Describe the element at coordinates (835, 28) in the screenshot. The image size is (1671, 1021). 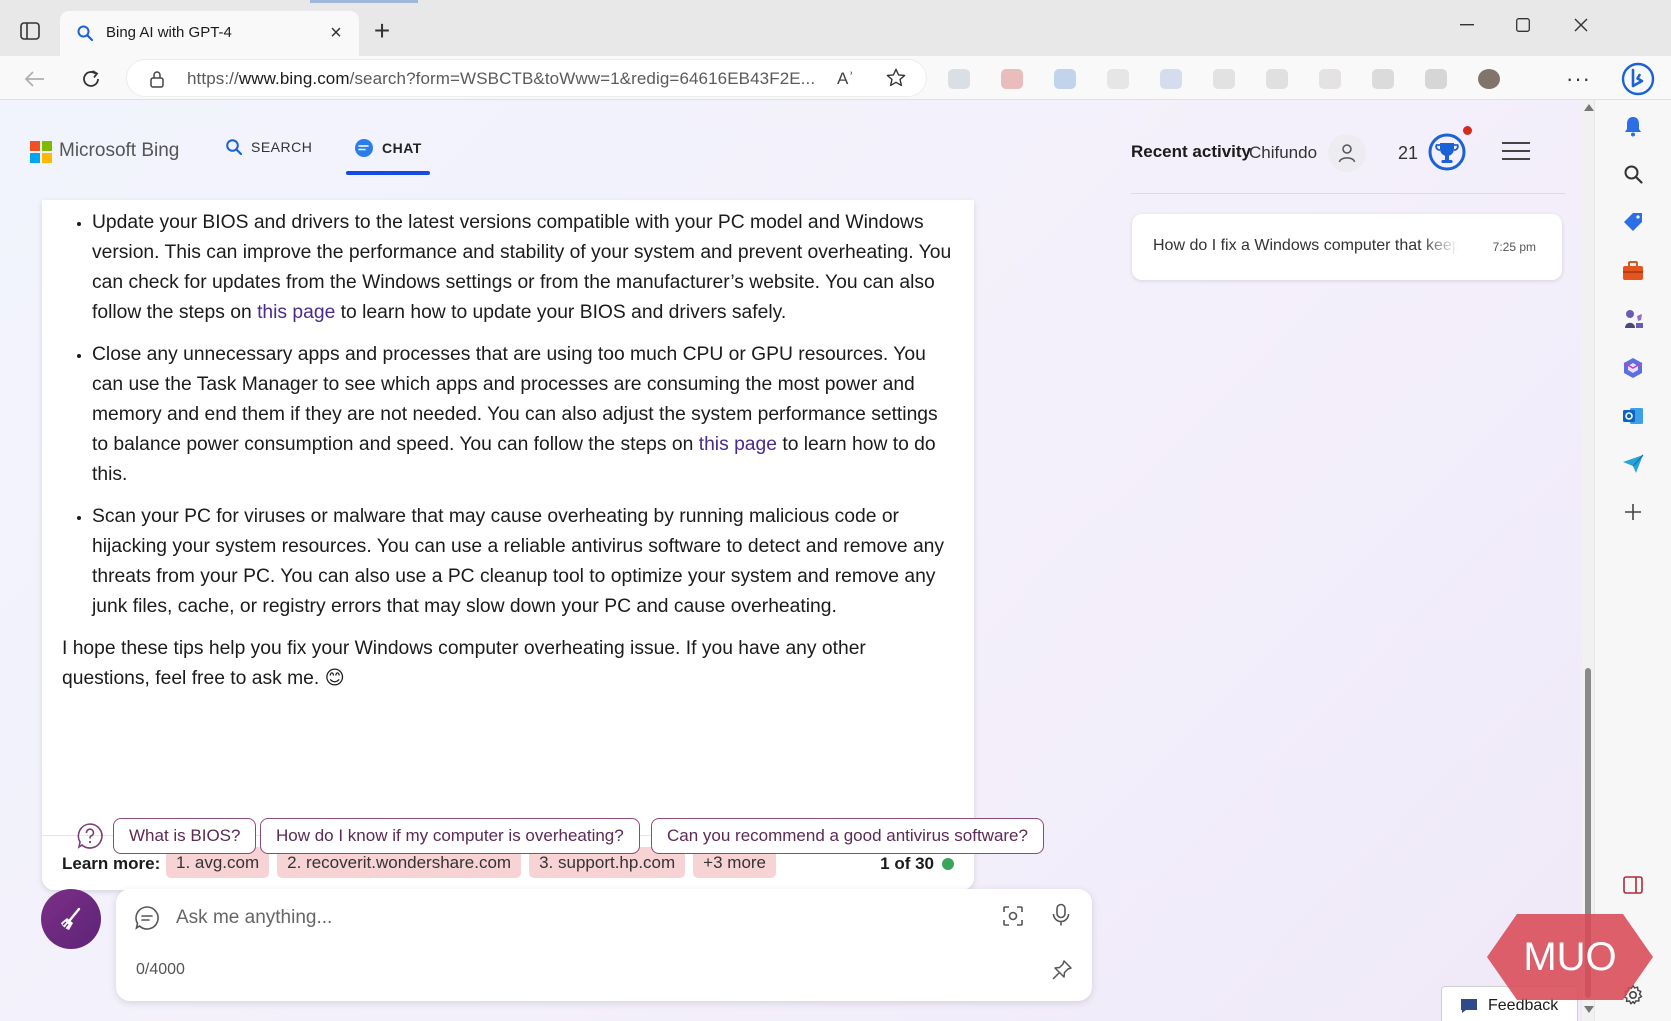
I see `tab-strip: Bing AI with GPT-4 × +` at that location.